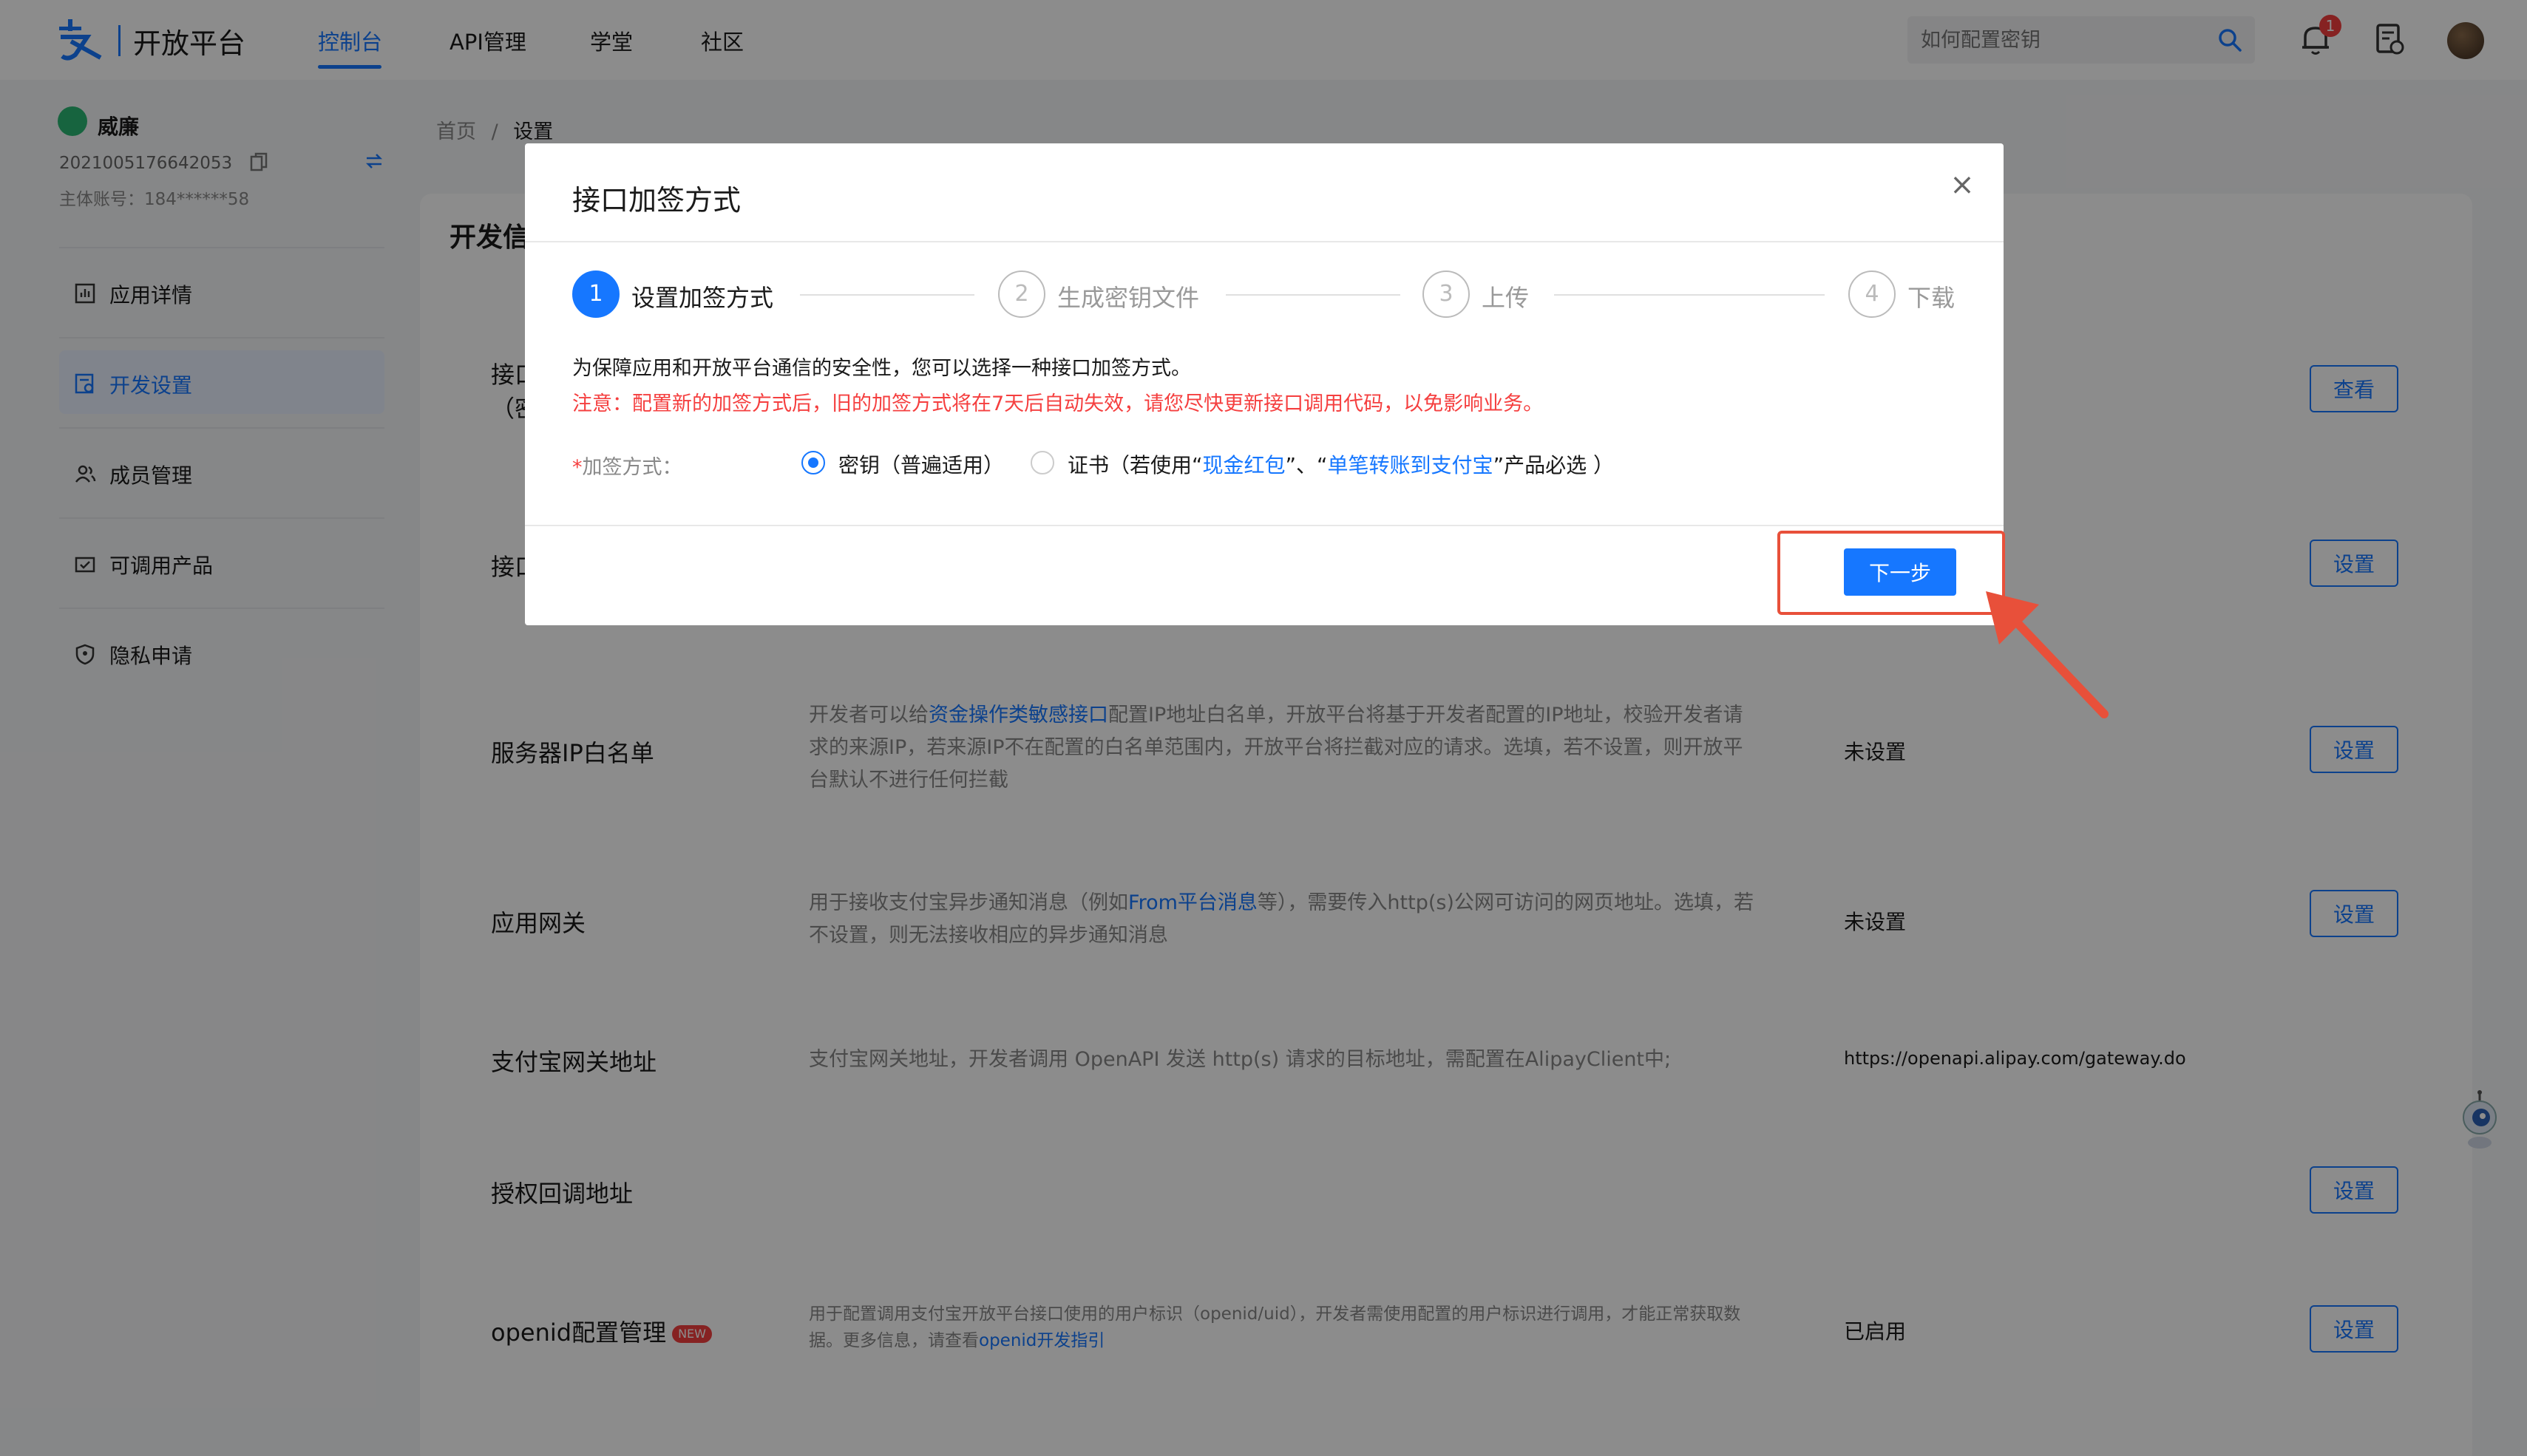  I want to click on step-1-label: 设置加签方式, so click(702, 298).